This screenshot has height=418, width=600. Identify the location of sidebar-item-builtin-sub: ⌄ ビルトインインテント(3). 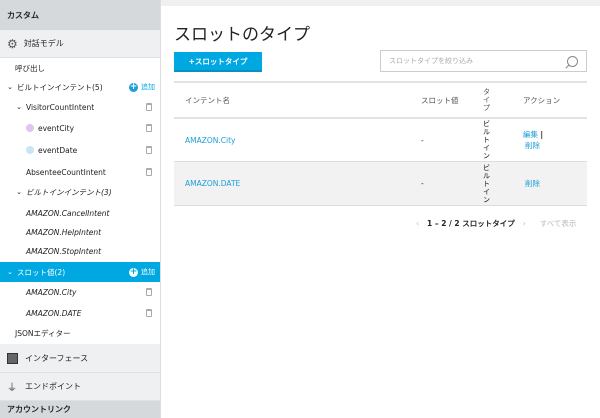
(80, 192).